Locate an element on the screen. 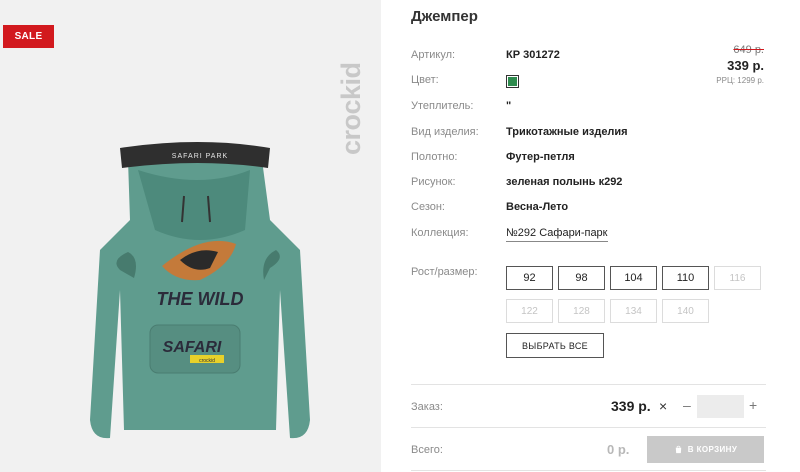 The height and width of the screenshot is (472, 800). brand-logo: crockid is located at coordinates (351, 108).